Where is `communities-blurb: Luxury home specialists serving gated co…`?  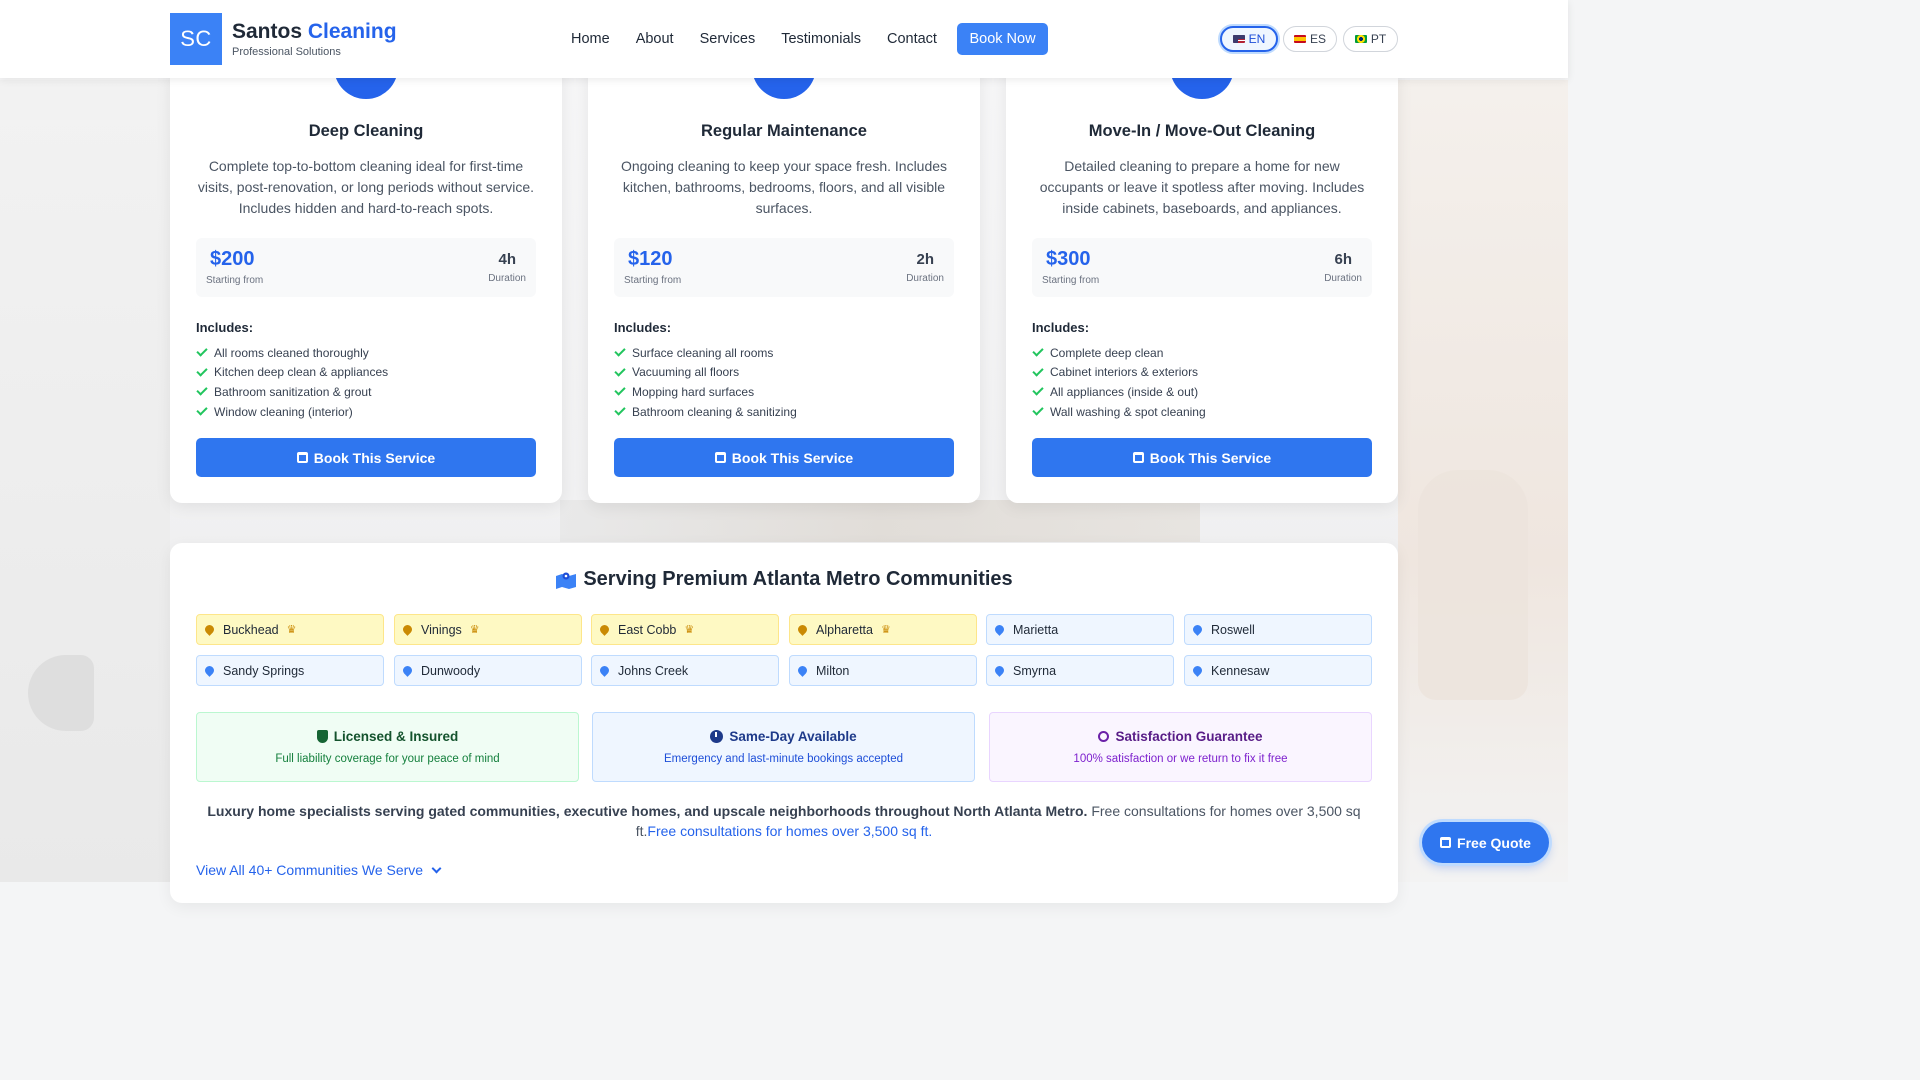
communities-blurb: Luxury home specialists serving gated co… is located at coordinates (784, 821).